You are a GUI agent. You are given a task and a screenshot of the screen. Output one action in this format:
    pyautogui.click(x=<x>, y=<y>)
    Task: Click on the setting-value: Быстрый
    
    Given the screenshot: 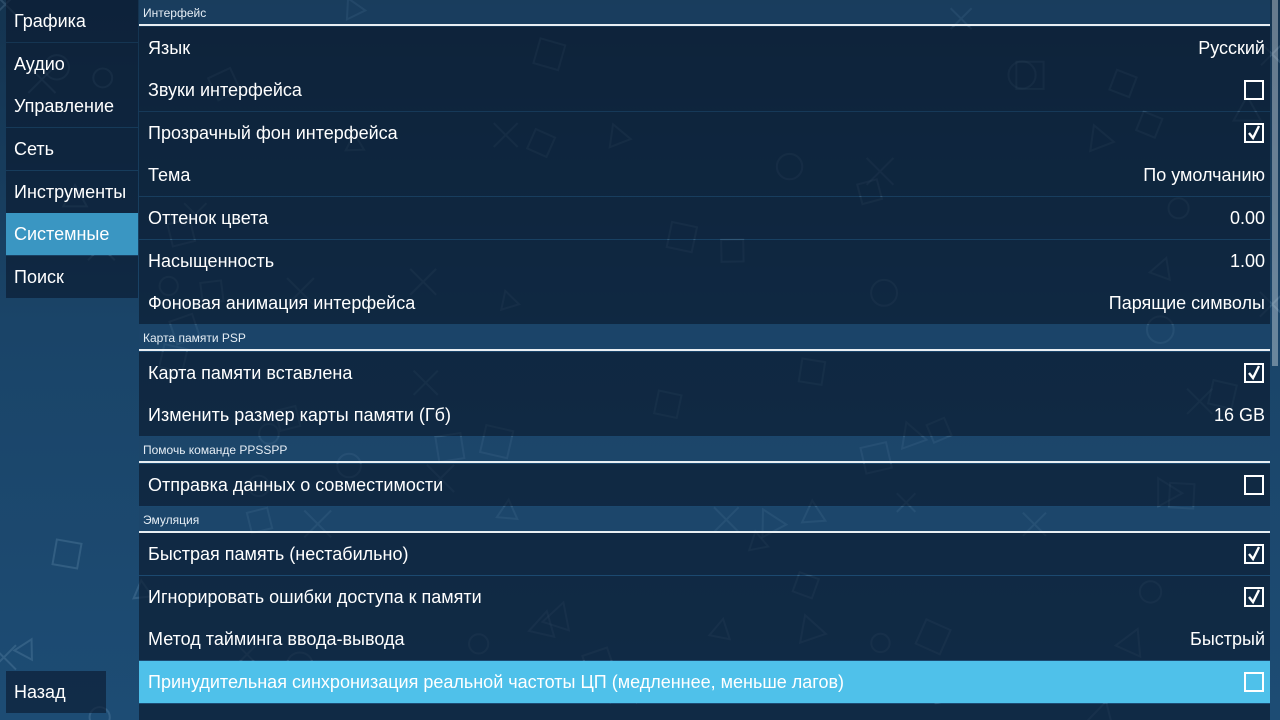 What is the action you would take?
    pyautogui.click(x=1227, y=639)
    